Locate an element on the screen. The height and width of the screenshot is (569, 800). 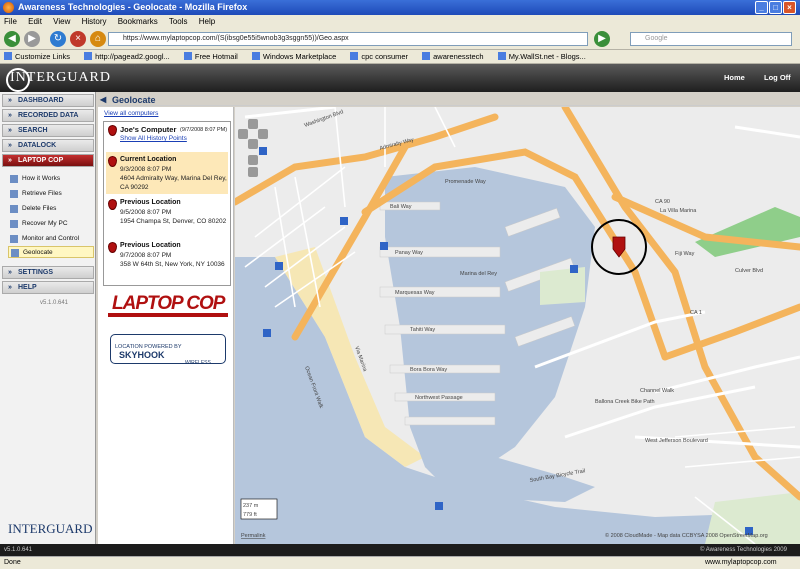
home-link: Home is located at coordinates (734, 77).